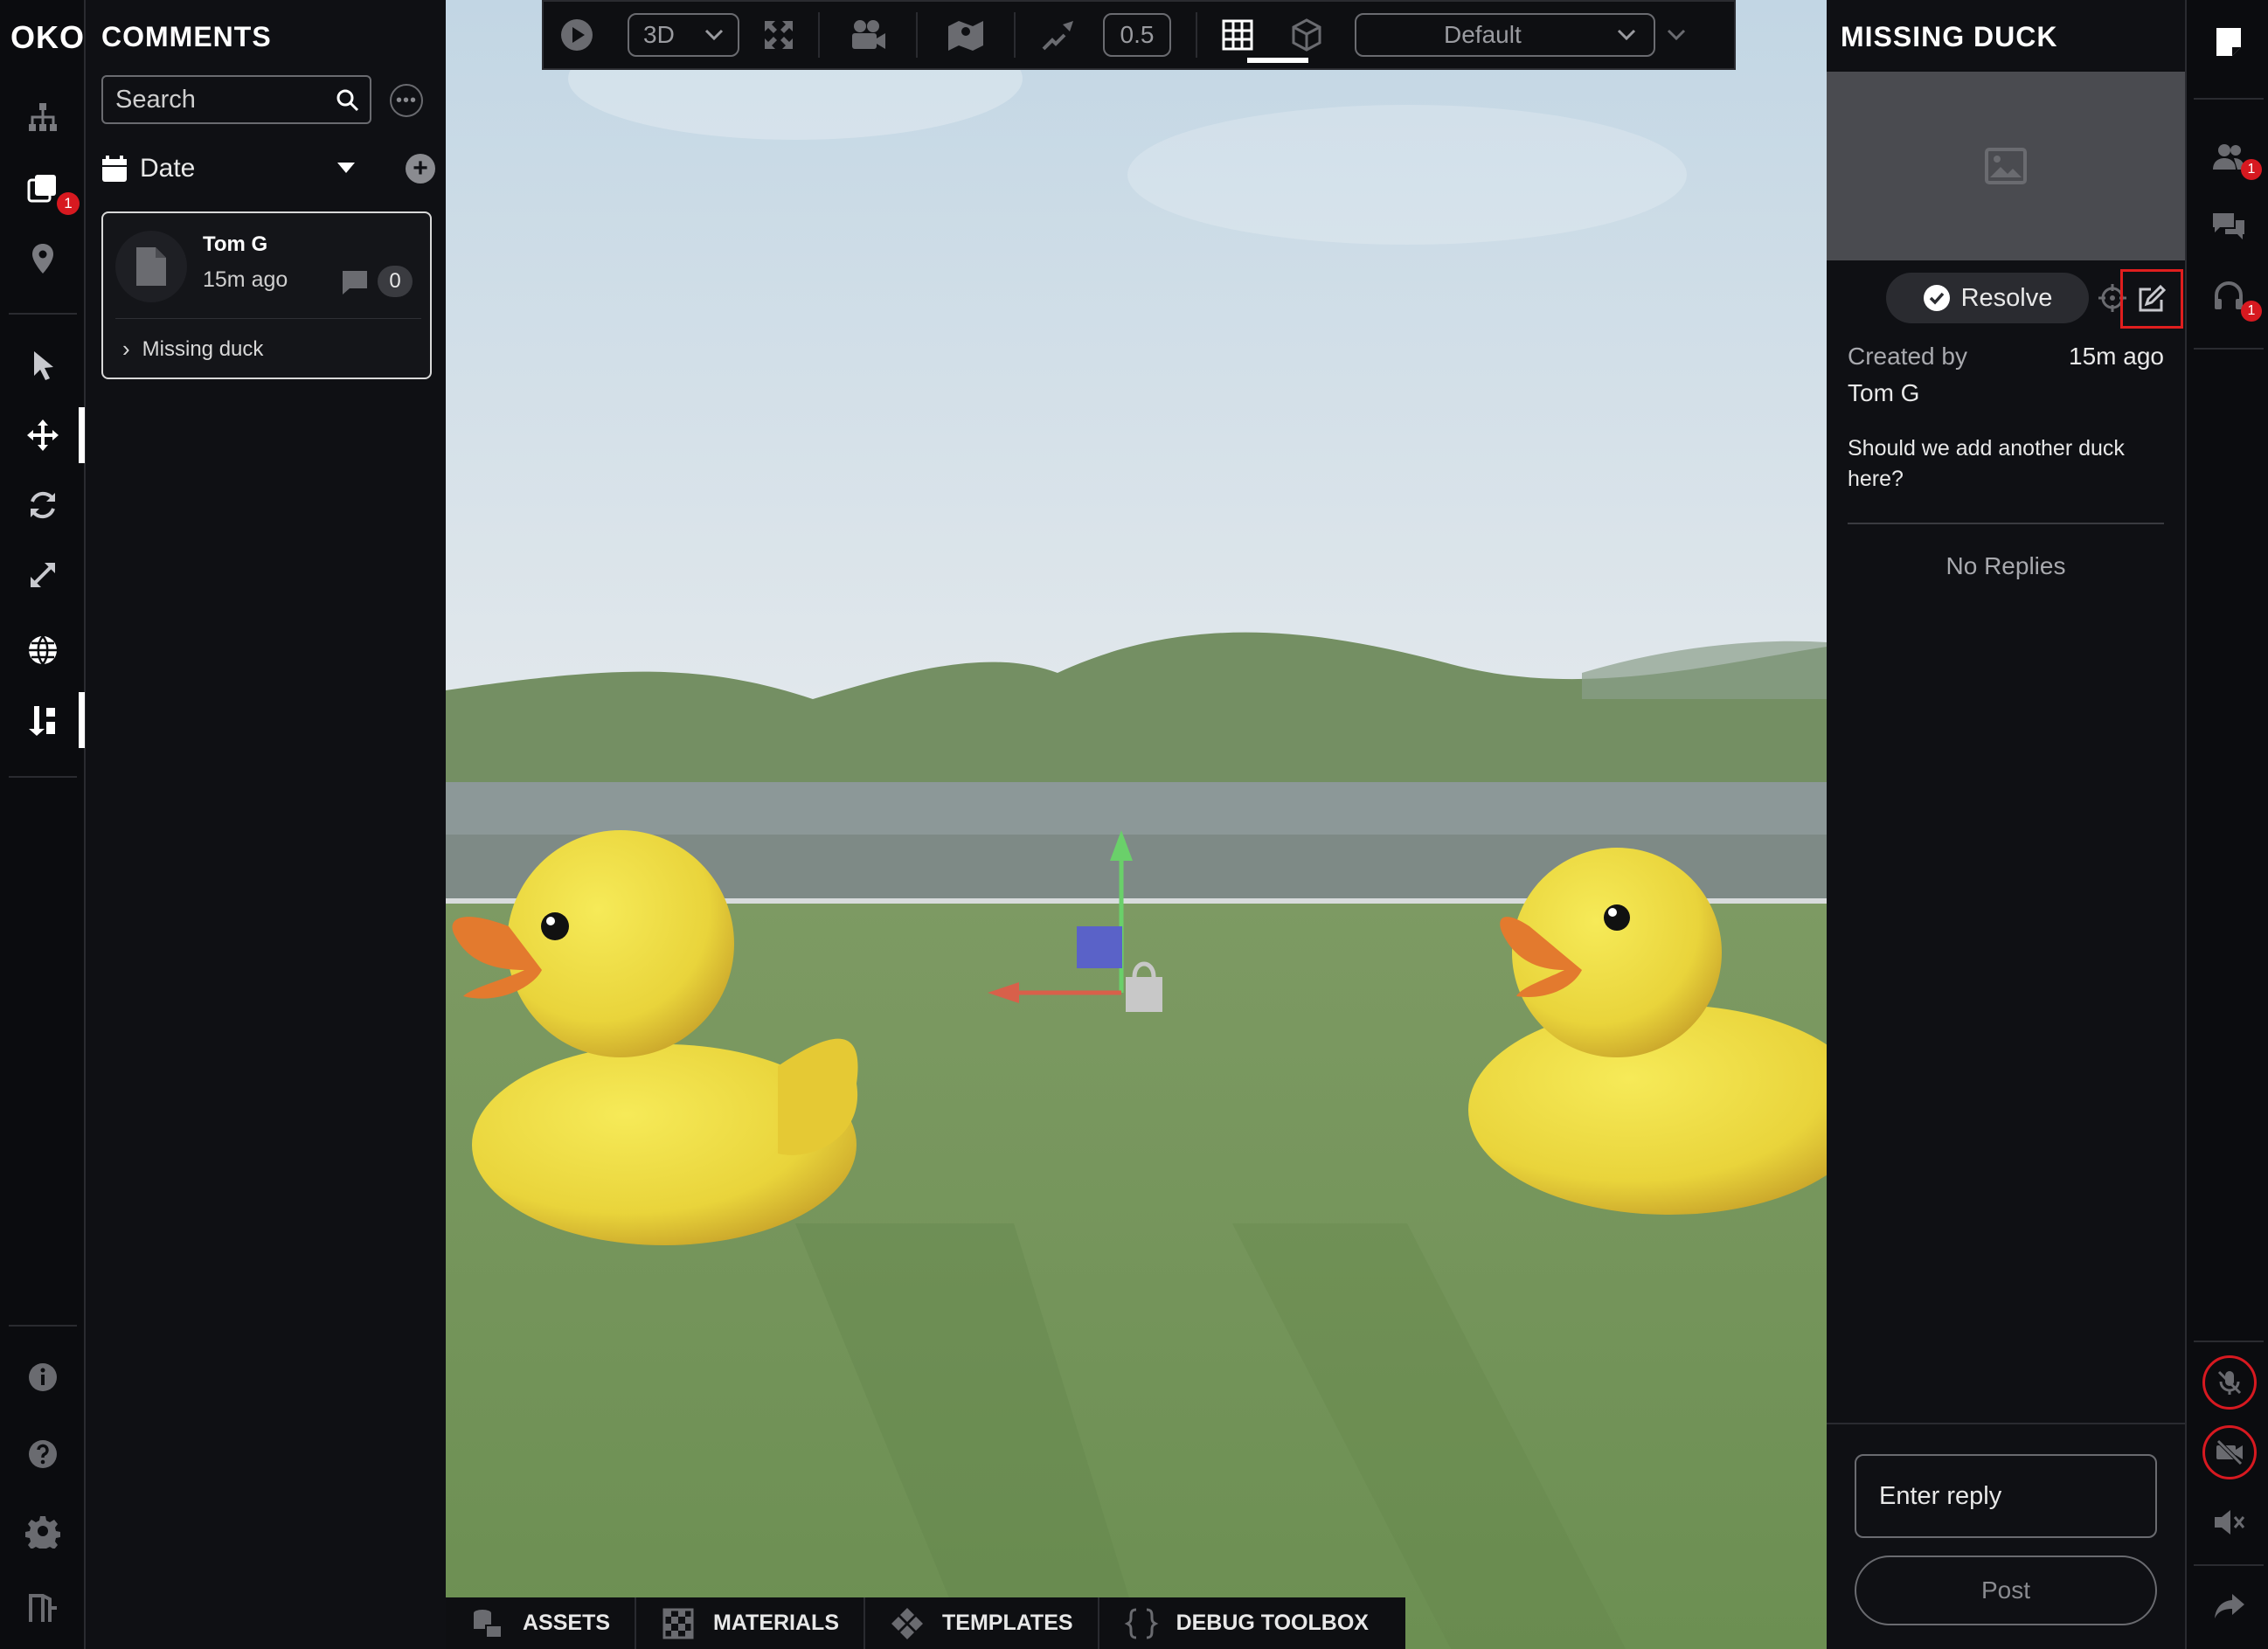  I want to click on view-mode-value: 3D, so click(659, 34).